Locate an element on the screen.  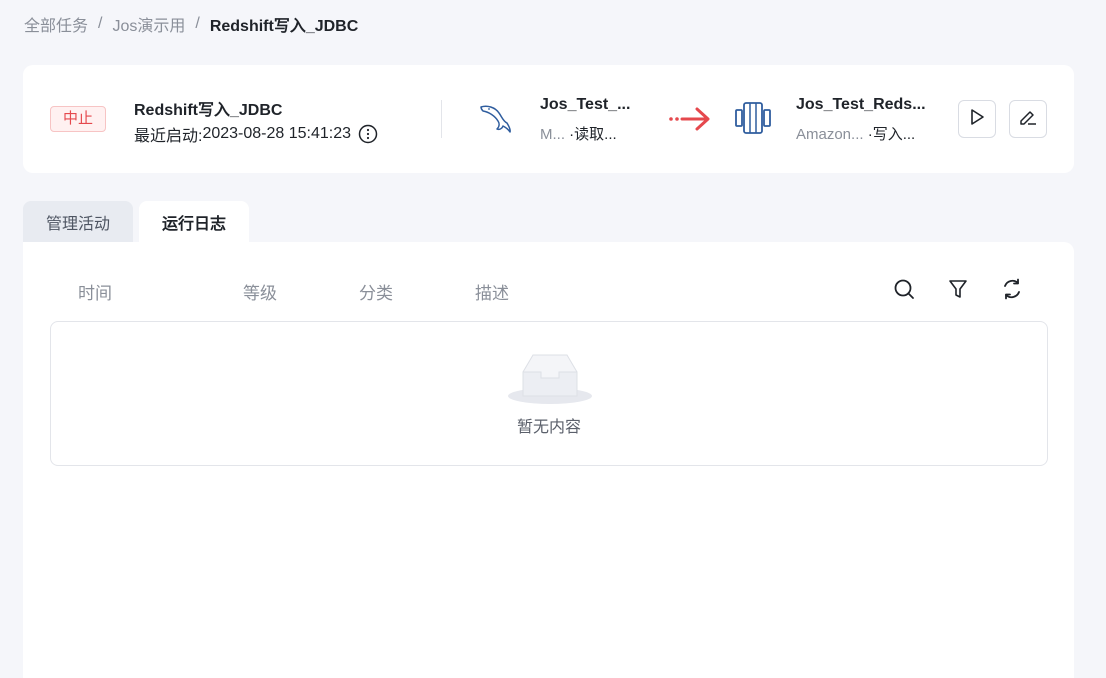
status-badge: 中止 is located at coordinates (78, 119).